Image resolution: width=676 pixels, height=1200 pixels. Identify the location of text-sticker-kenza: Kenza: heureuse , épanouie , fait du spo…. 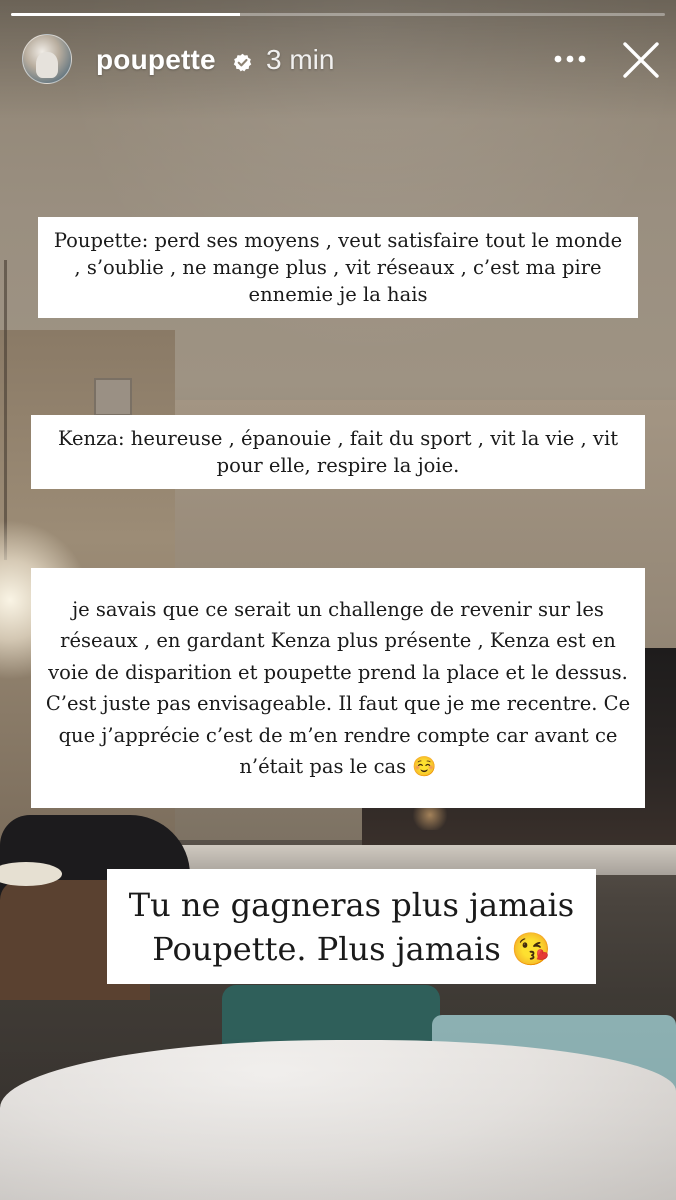
(338, 452).